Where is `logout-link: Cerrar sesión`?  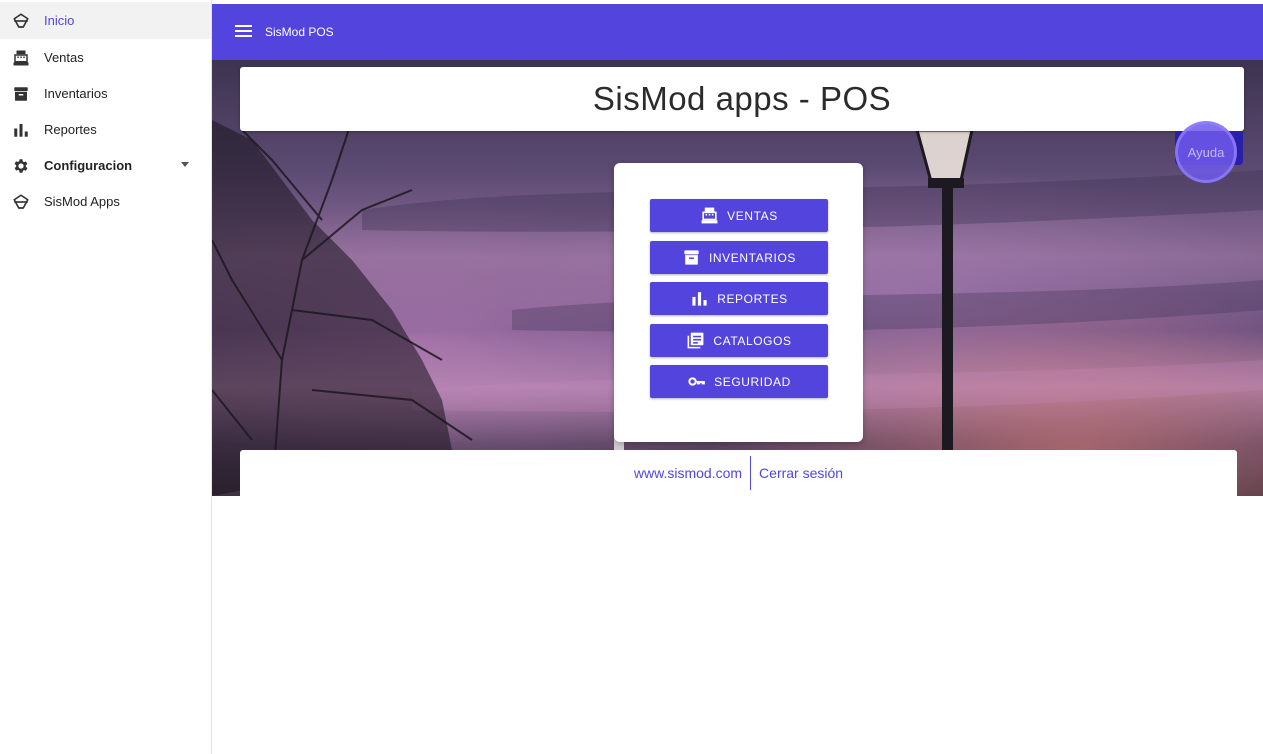
logout-link: Cerrar sesión is located at coordinates (801, 473).